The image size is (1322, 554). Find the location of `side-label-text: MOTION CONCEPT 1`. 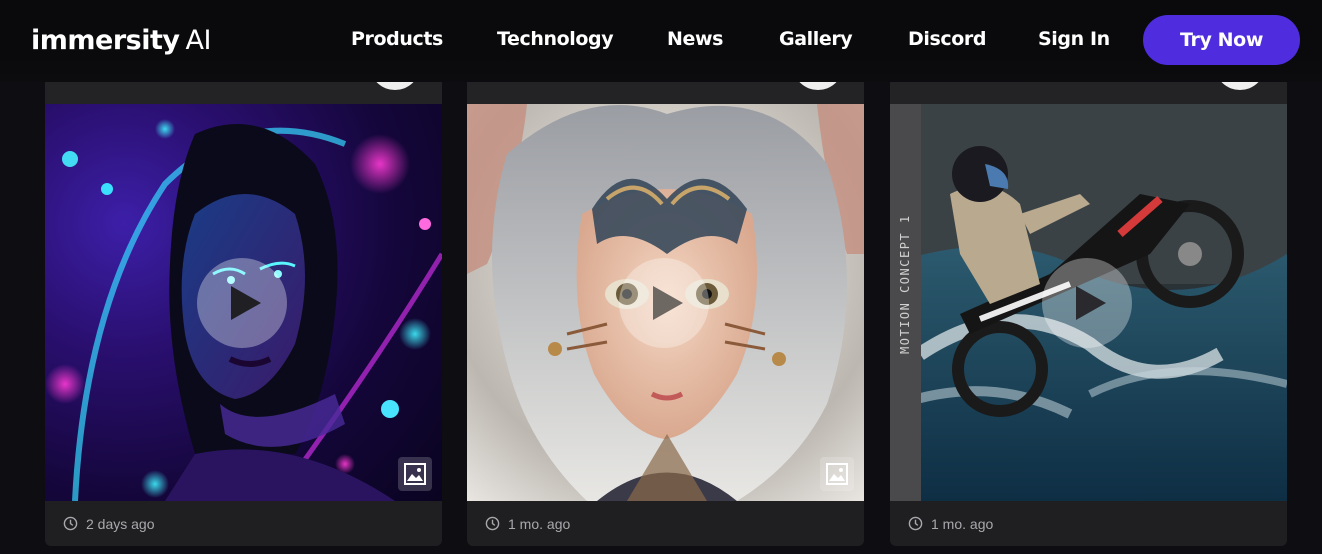

side-label-text: MOTION CONCEPT 1 is located at coordinates (905, 284).